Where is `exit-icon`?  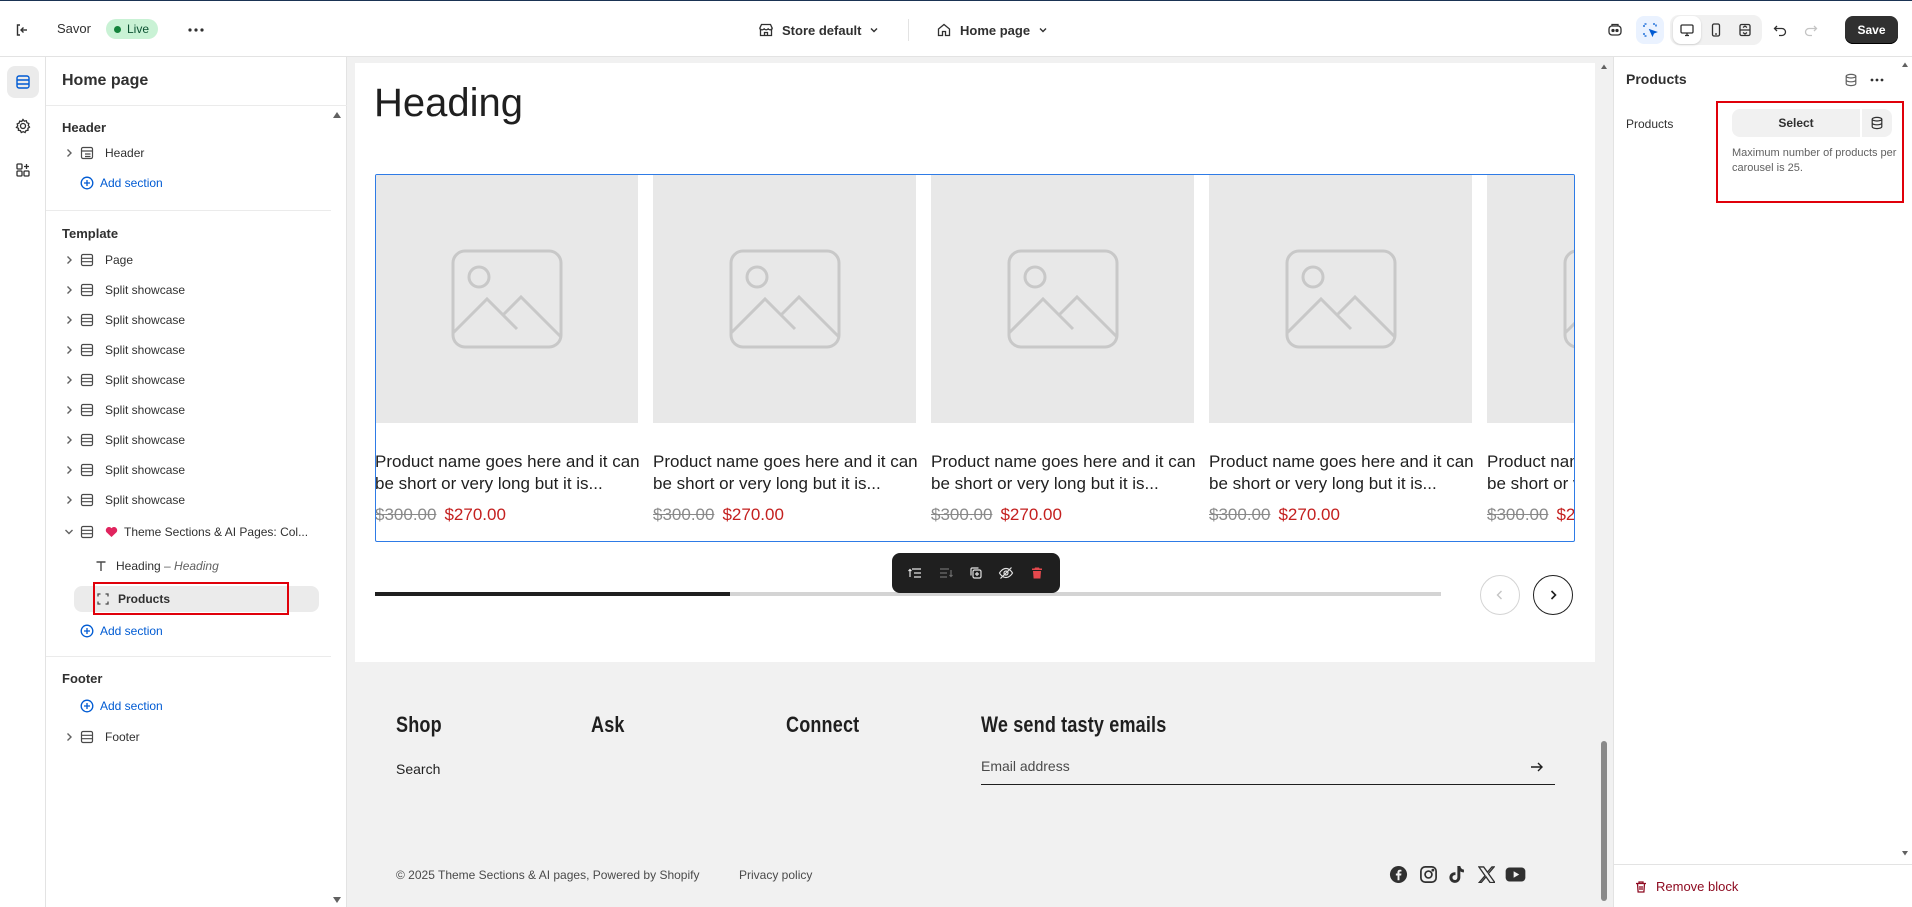
exit-icon is located at coordinates (22, 30).